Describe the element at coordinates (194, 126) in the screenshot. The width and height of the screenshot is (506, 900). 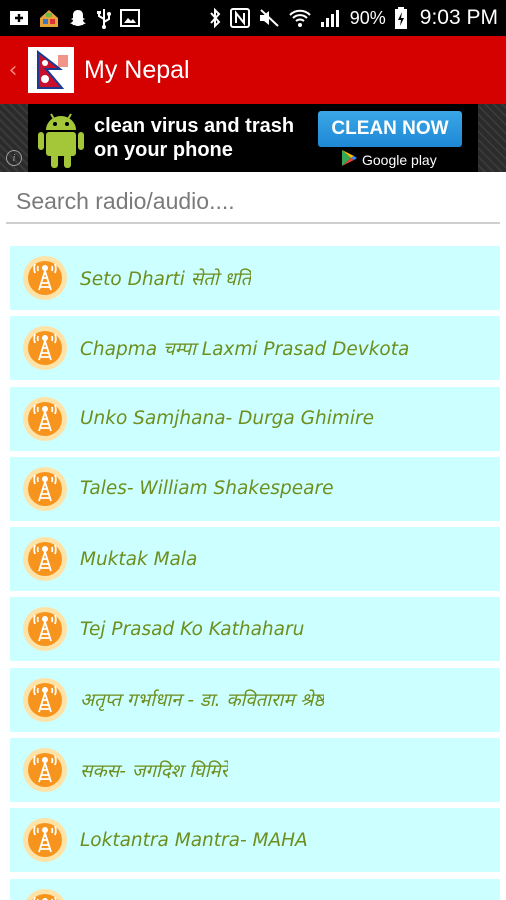
I see `ad-headline-line1: clean virus and trash` at that location.